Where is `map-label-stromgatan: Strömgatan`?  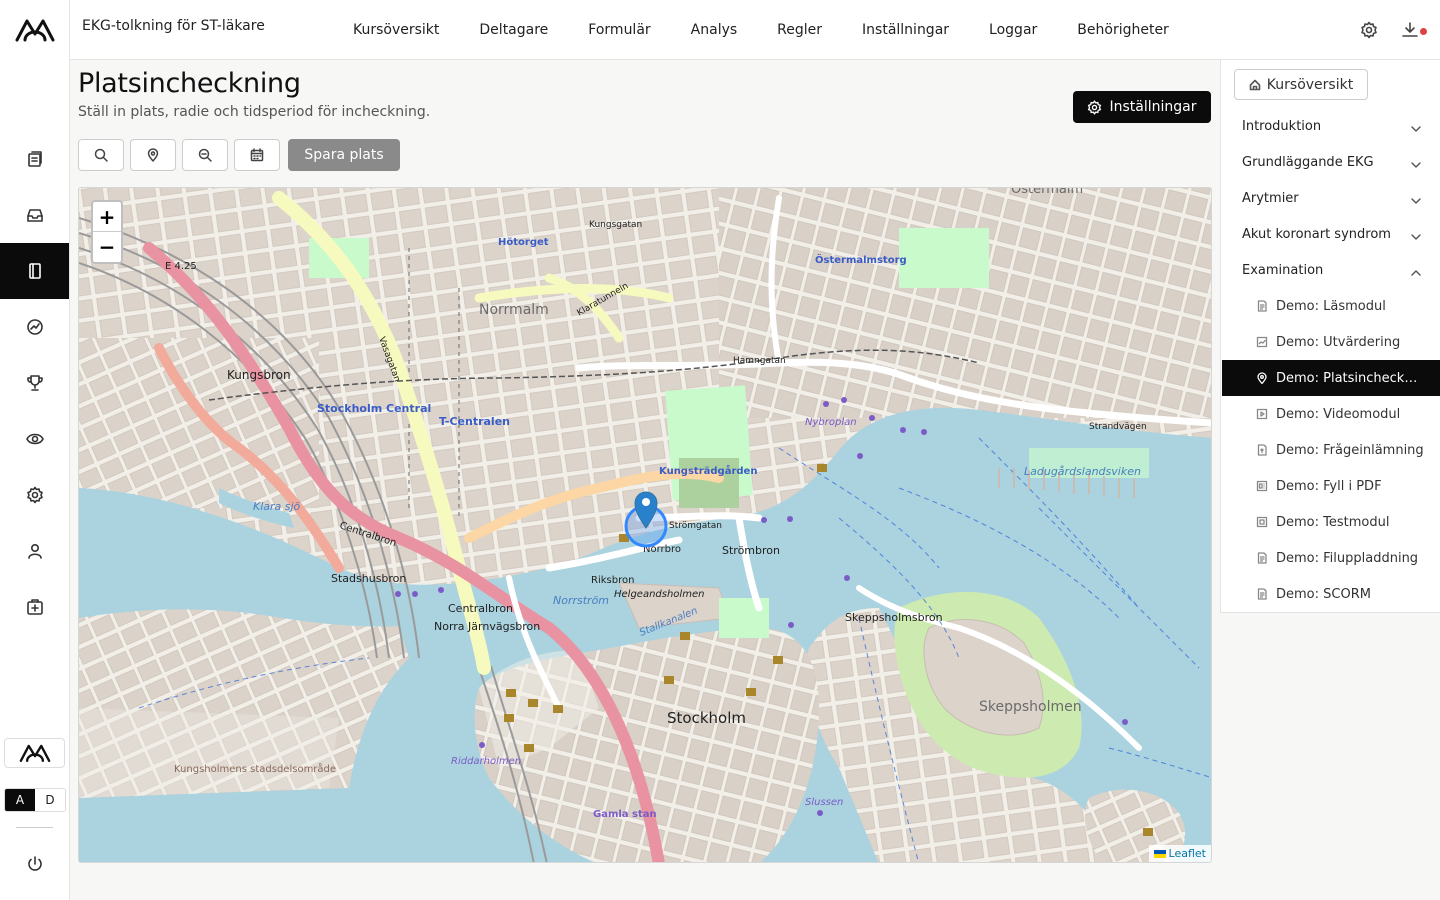
map-label-stromgatan: Strömgatan is located at coordinates (695, 526).